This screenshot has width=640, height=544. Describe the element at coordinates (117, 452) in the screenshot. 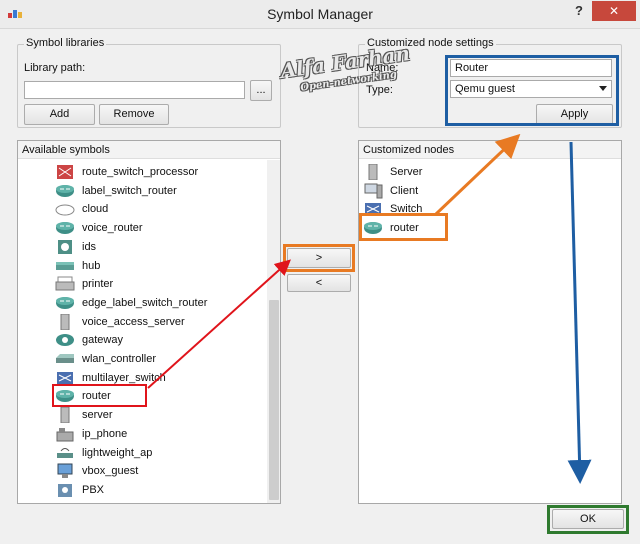

I see `available-item-label: lightweight_ap` at that location.